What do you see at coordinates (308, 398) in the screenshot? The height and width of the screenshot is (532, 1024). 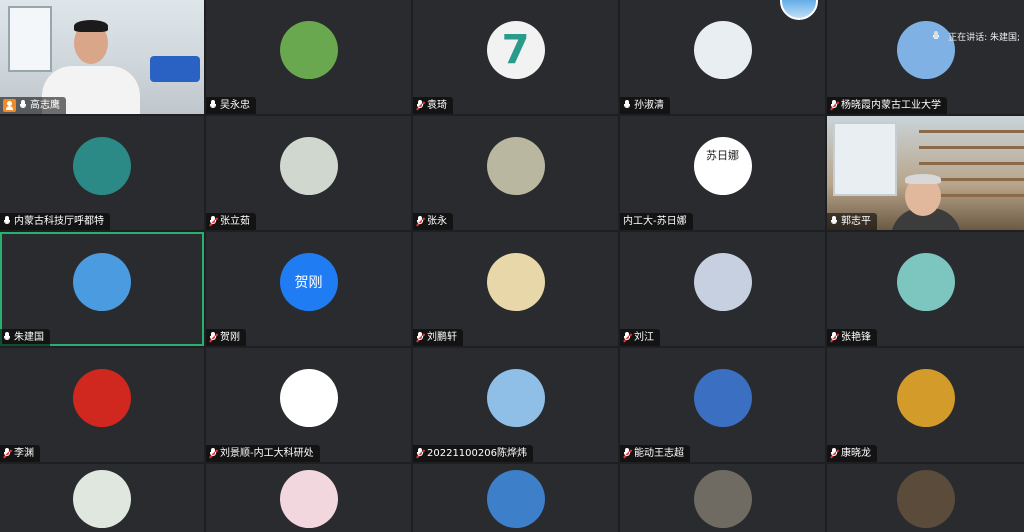 I see `university-seal-avatar` at bounding box center [308, 398].